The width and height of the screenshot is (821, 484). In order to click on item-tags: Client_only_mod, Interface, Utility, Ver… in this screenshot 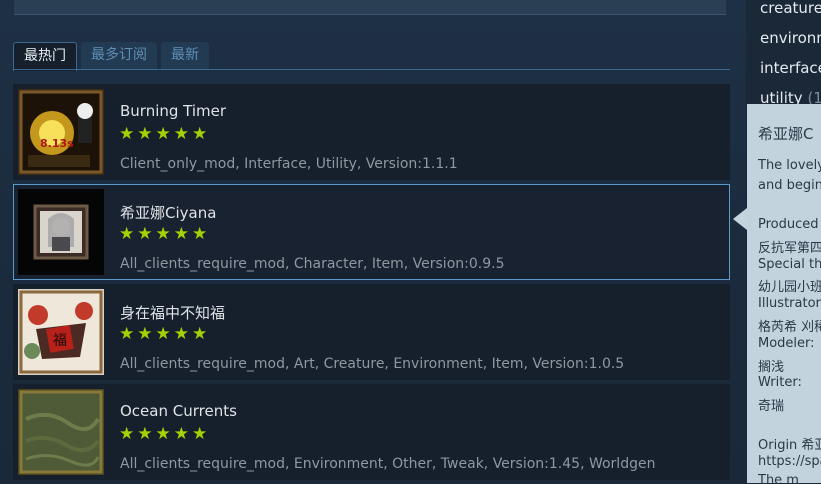, I will do `click(289, 164)`.